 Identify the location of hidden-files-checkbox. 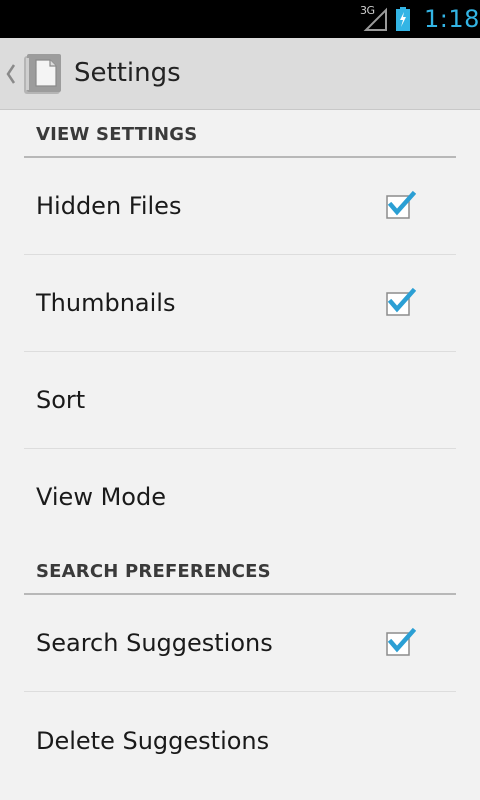
(401, 205).